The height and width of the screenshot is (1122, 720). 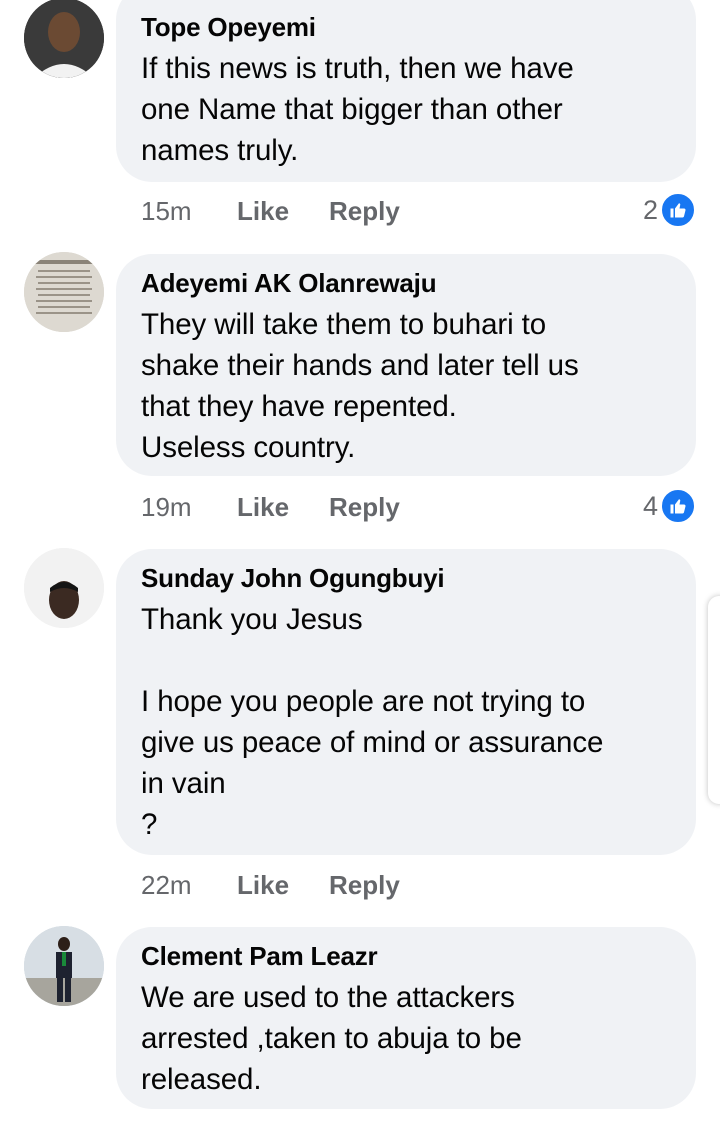 I want to click on reaction-summary: 2, so click(x=669, y=210).